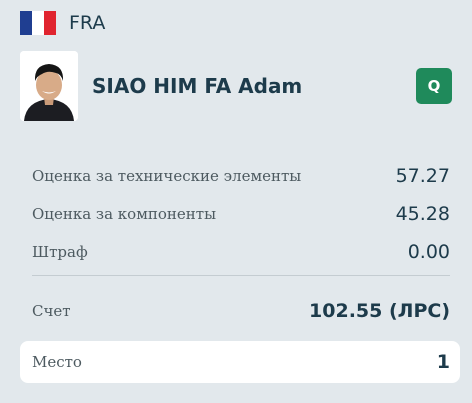  I want to click on country-header: FRA, so click(62, 23).